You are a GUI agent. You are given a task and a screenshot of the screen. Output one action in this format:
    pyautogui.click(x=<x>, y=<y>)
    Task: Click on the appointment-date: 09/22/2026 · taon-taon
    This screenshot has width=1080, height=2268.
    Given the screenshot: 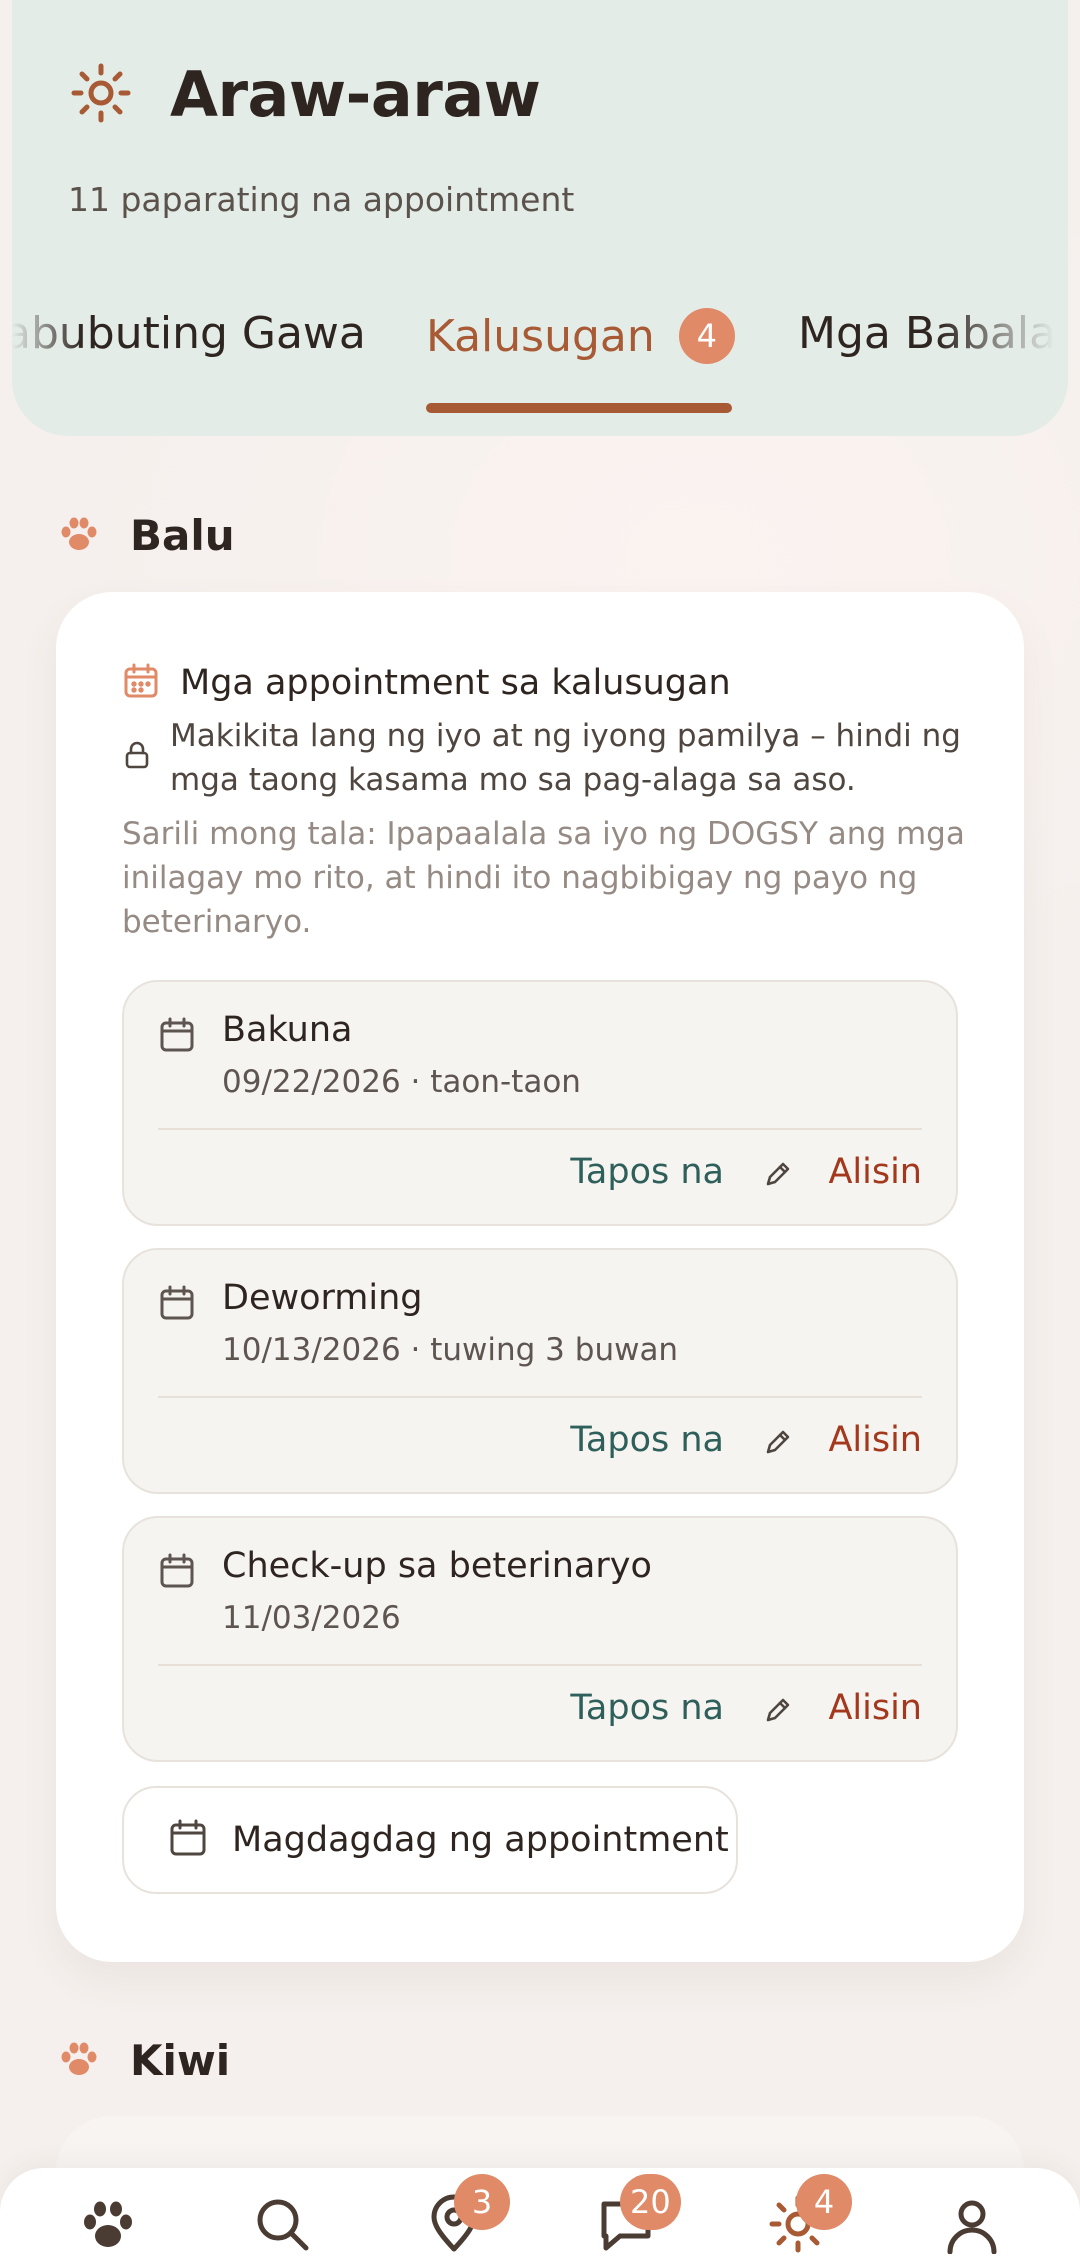 What is the action you would take?
    pyautogui.click(x=401, y=1082)
    